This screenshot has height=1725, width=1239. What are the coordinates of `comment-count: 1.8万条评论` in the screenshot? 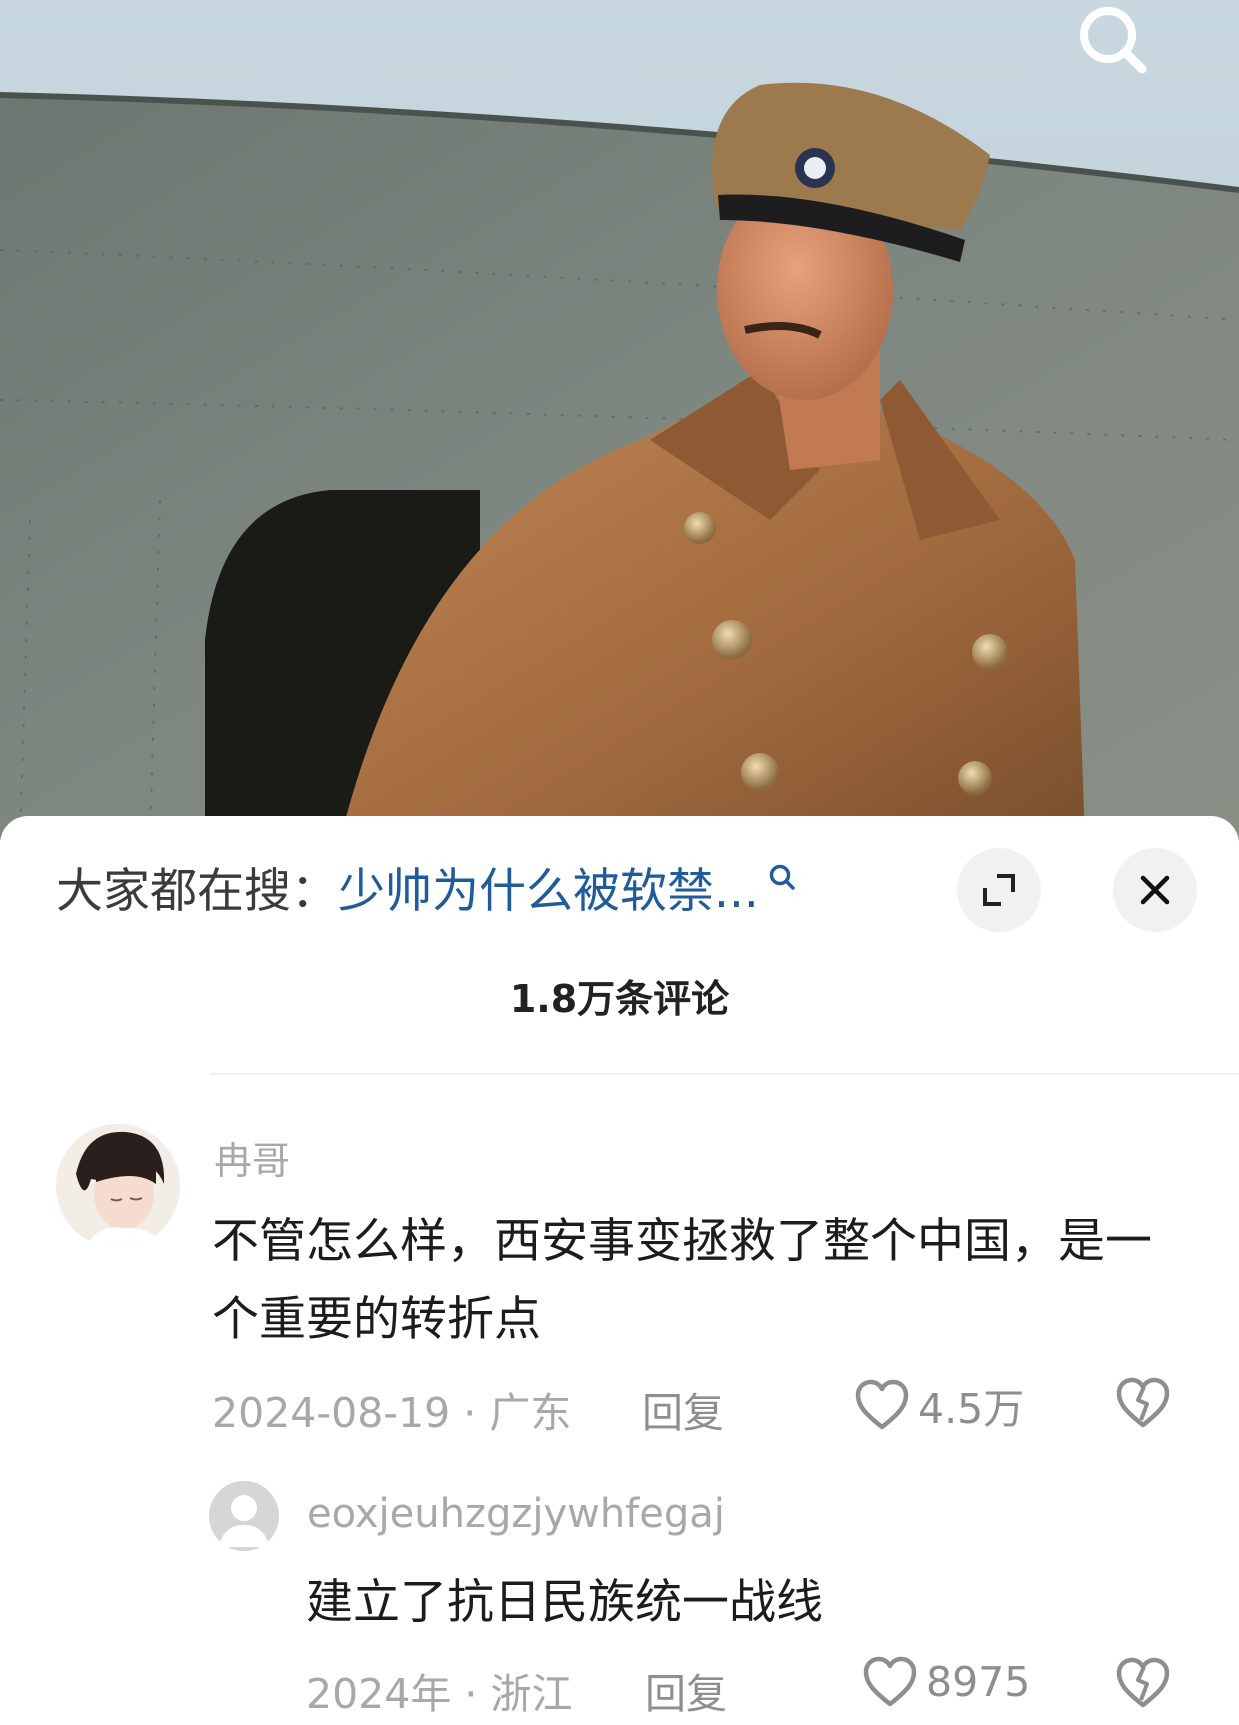 It's located at (619, 999).